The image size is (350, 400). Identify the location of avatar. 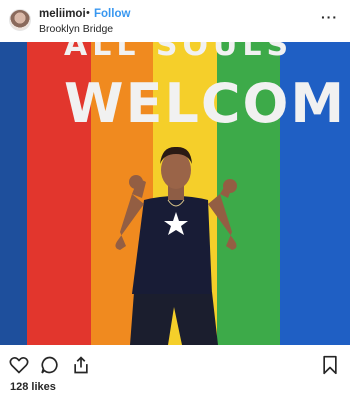
(20, 20).